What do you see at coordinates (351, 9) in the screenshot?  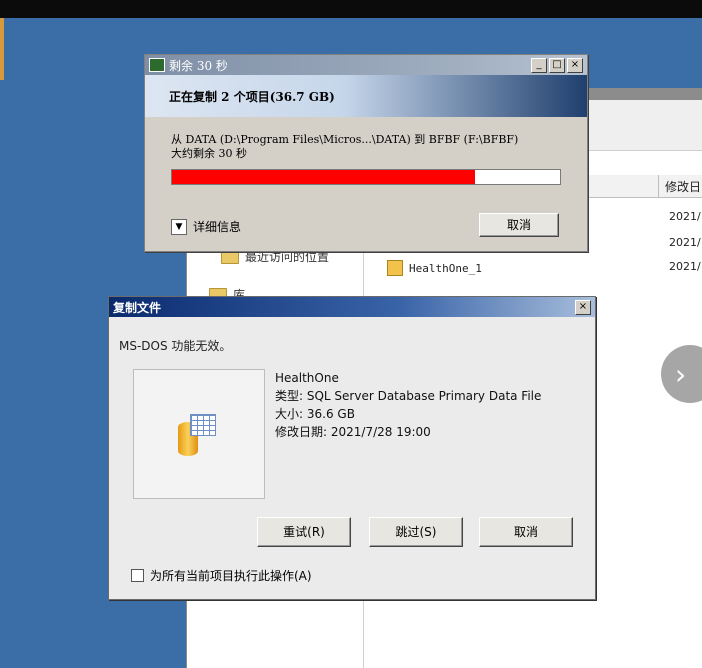 I see `top-strip` at bounding box center [351, 9].